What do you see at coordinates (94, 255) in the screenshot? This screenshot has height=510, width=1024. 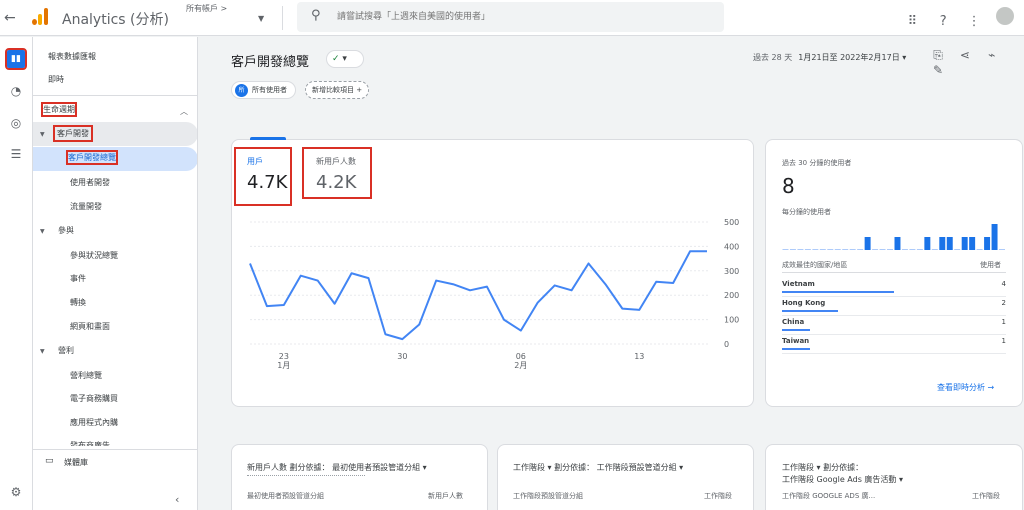 I see `sidebar-item-engagement-overview: 參與狀況總覽` at bounding box center [94, 255].